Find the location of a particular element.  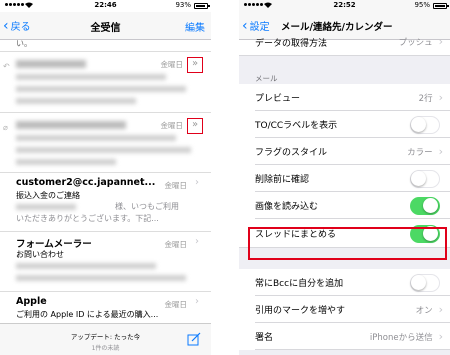

nav-bar: ‹ 戻る 全受信 編集 is located at coordinates (105, 26).